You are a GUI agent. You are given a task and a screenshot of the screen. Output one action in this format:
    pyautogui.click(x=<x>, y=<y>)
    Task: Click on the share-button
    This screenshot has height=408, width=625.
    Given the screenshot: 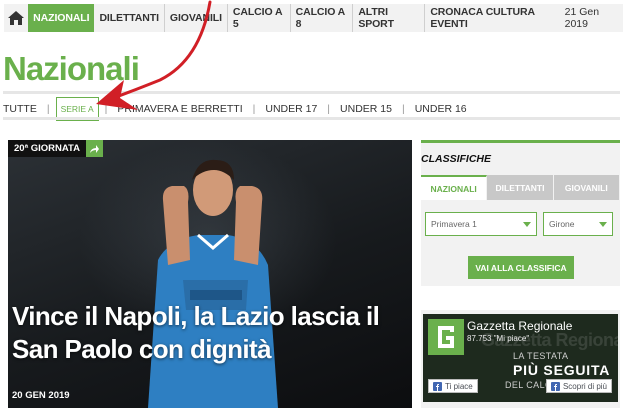 What is the action you would take?
    pyautogui.click(x=94, y=148)
    